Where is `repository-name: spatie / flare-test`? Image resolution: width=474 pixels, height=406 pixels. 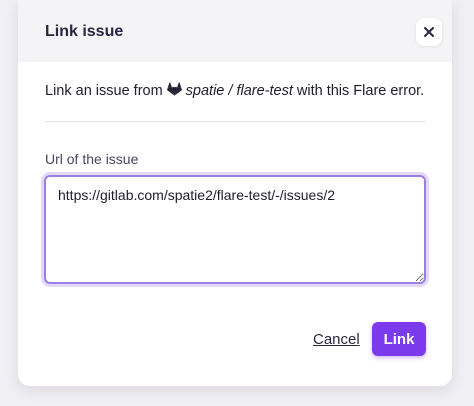
repository-name: spatie / flare-test is located at coordinates (239, 91).